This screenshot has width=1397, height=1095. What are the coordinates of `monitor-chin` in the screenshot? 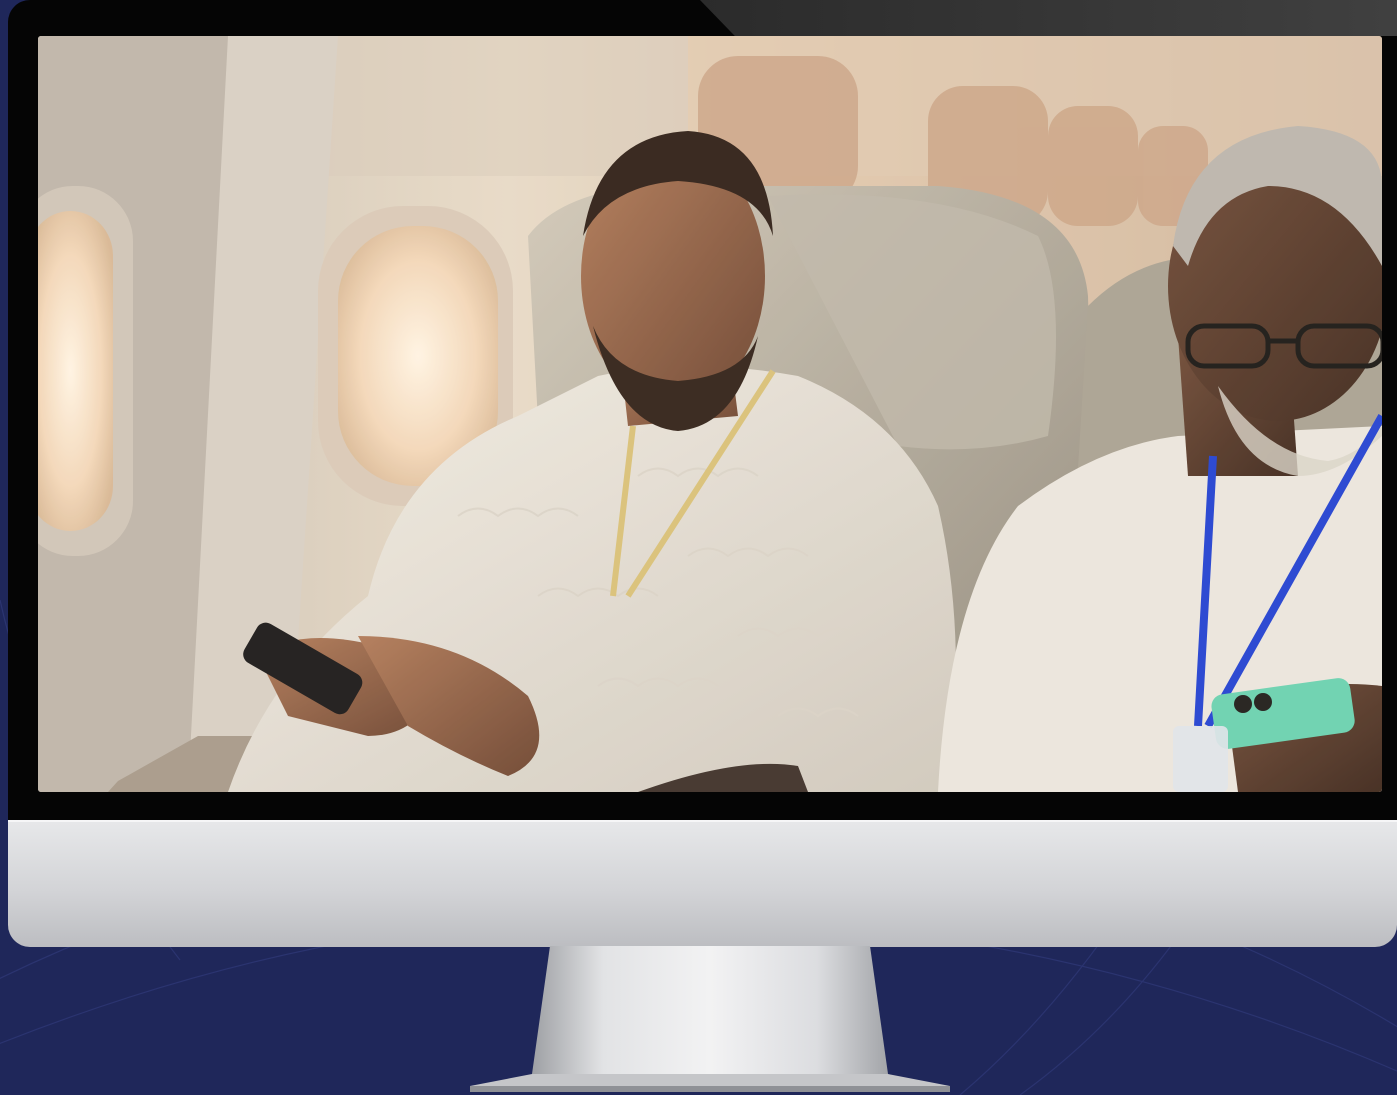 It's located at (702, 883).